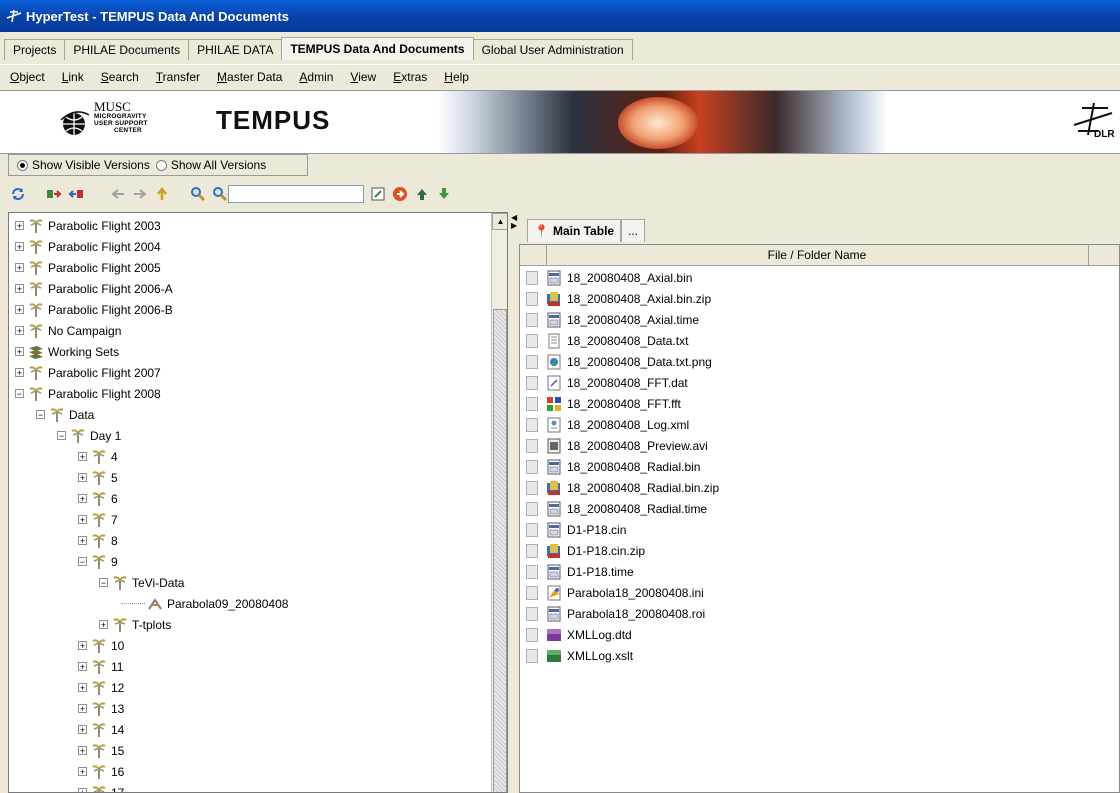  What do you see at coordinates (101, 787) in the screenshot?
I see `tree-node: +17` at bounding box center [101, 787].